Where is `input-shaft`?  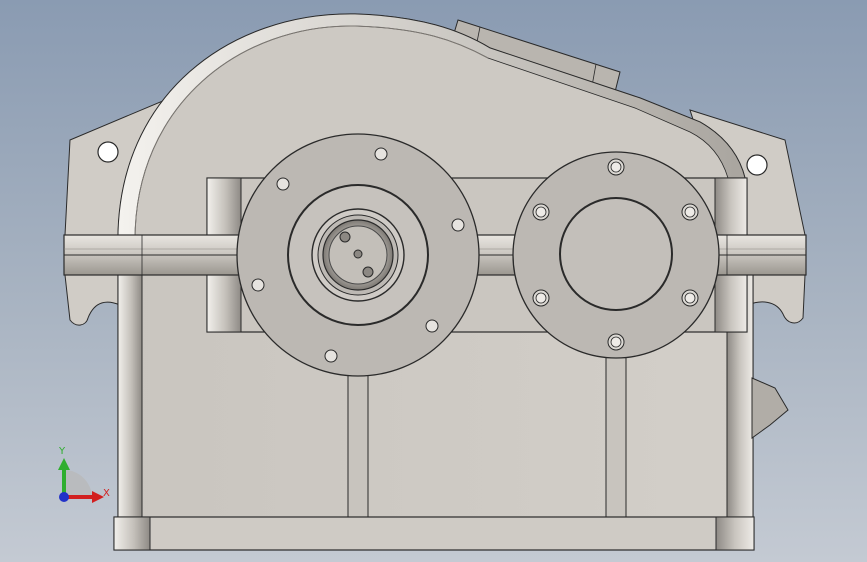
input-shaft is located at coordinates (358, 255).